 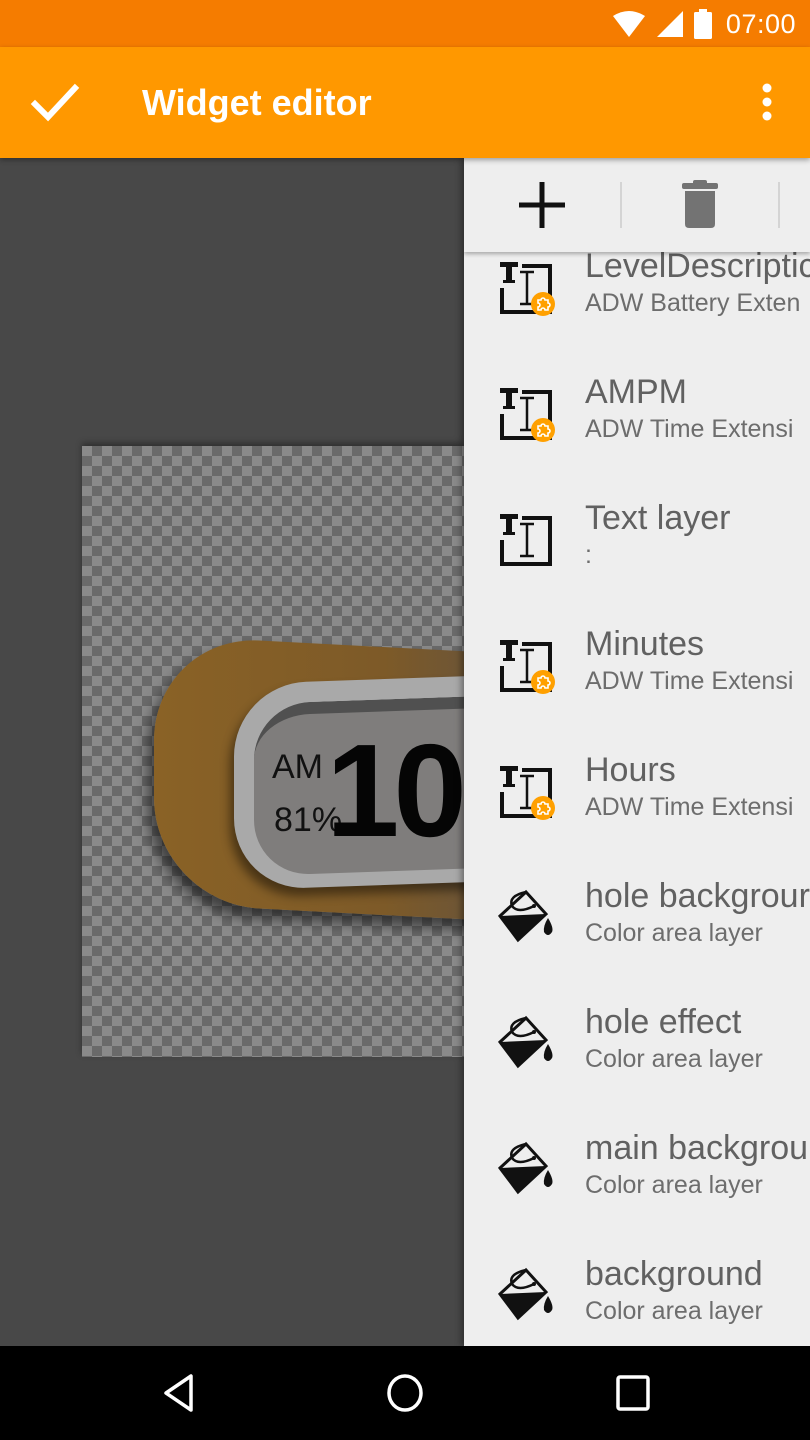 I want to click on status-icons: 07:00, so click(x=704, y=24).